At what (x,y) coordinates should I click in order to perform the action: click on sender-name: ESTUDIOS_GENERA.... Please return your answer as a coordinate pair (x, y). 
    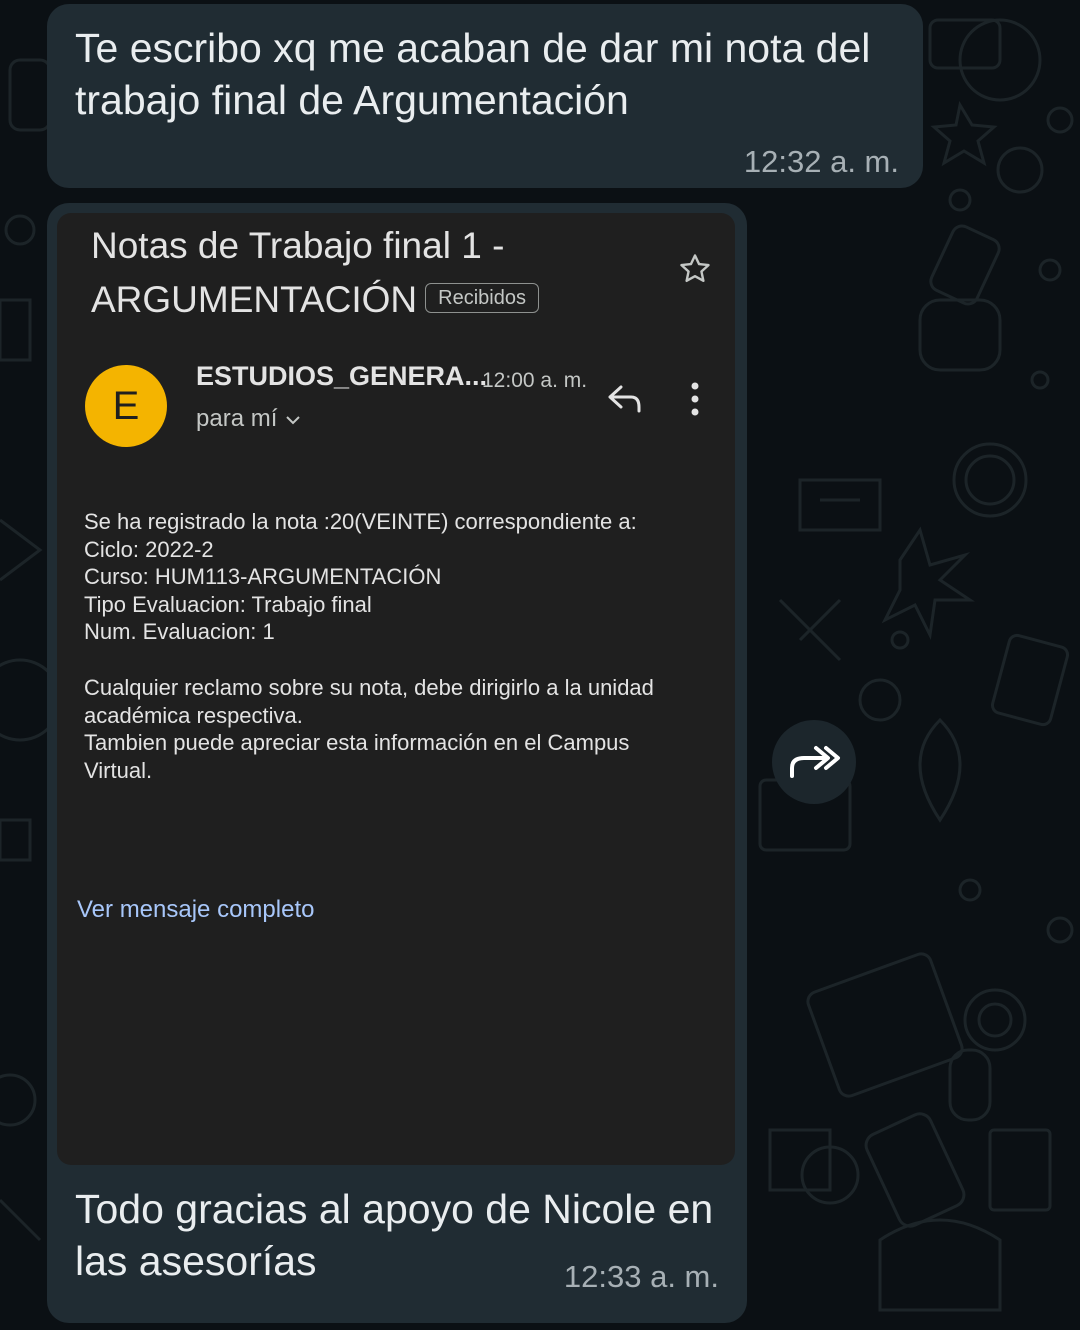
    Looking at the image, I should click on (342, 376).